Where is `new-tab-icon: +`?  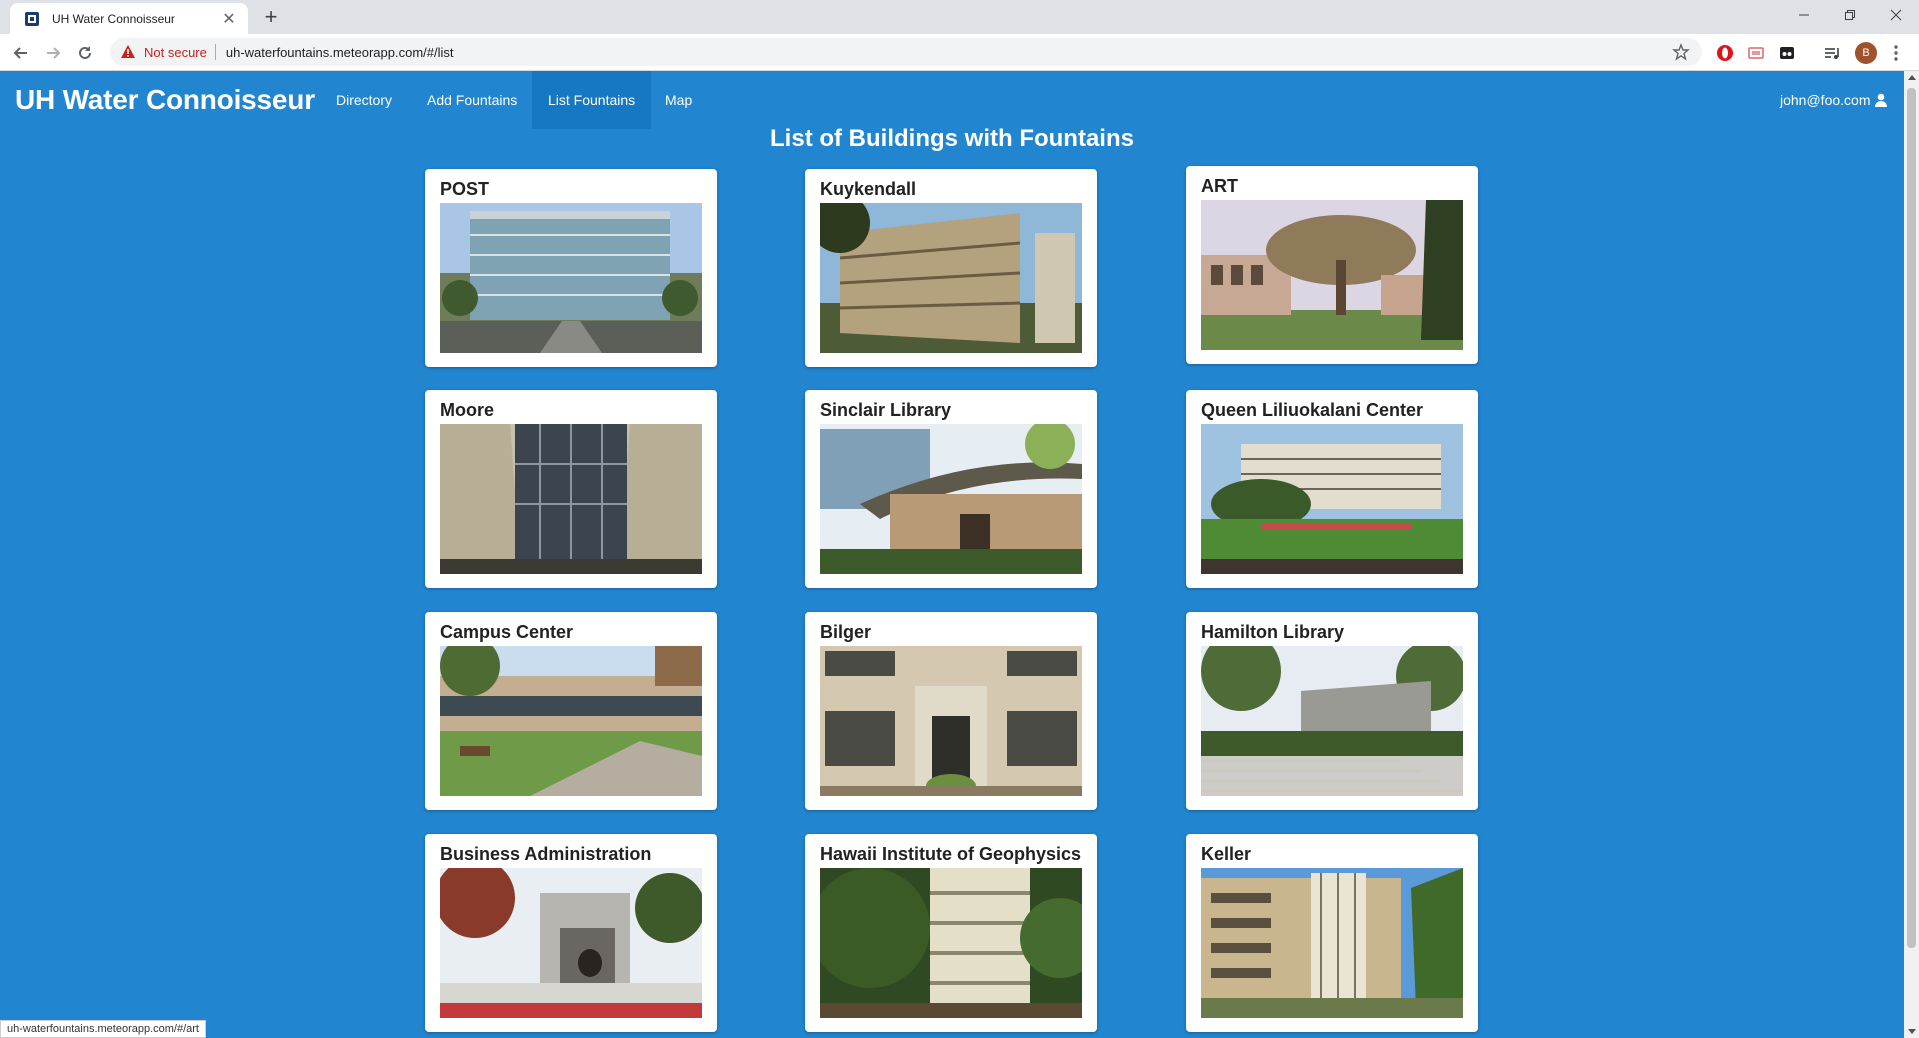
new-tab-icon: + is located at coordinates (271, 17).